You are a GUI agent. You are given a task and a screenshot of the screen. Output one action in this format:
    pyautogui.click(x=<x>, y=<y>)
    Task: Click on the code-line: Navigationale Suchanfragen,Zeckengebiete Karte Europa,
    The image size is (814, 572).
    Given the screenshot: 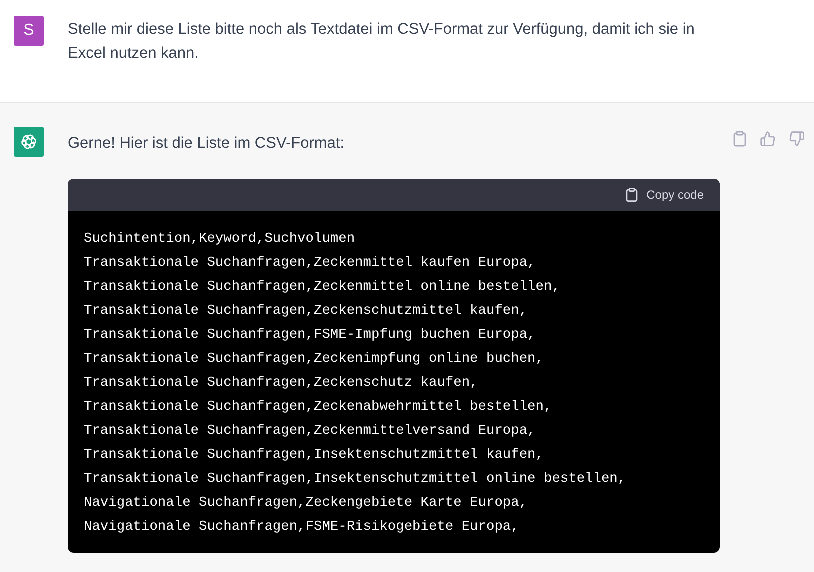 What is the action you would take?
    pyautogui.click(x=306, y=504)
    